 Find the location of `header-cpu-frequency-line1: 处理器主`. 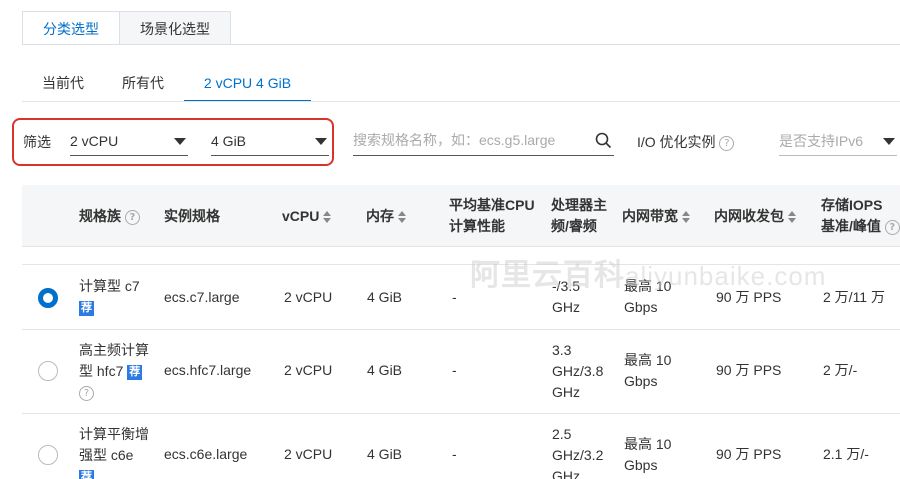

header-cpu-frequency-line1: 处理器主 is located at coordinates (579, 205).